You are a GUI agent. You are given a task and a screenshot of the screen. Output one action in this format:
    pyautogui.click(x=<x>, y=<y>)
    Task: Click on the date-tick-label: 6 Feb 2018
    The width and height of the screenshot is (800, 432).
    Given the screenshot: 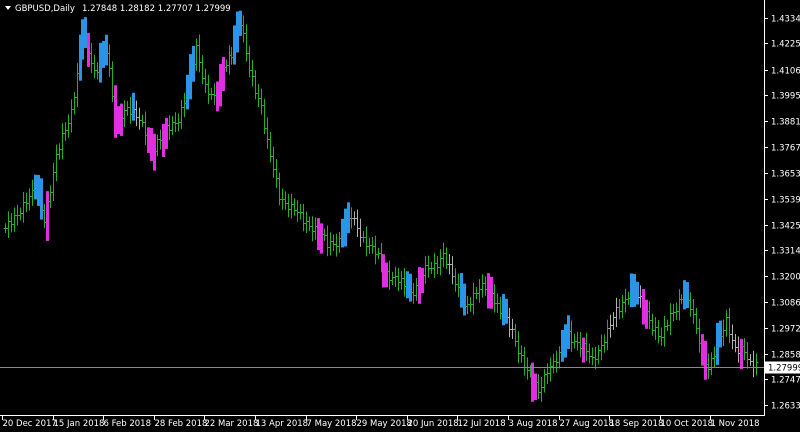 What is the action you would take?
    pyautogui.click(x=128, y=424)
    